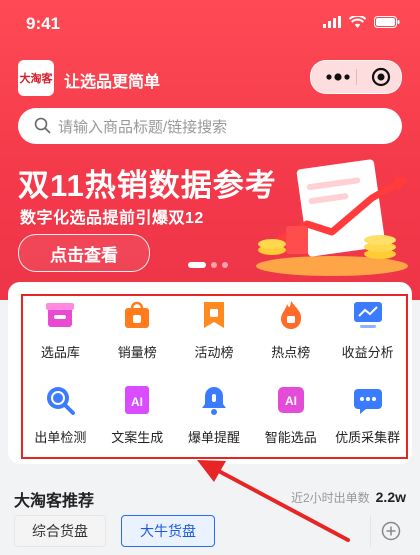  Describe the element at coordinates (218, 127) in the screenshot. I see `search-input` at that location.